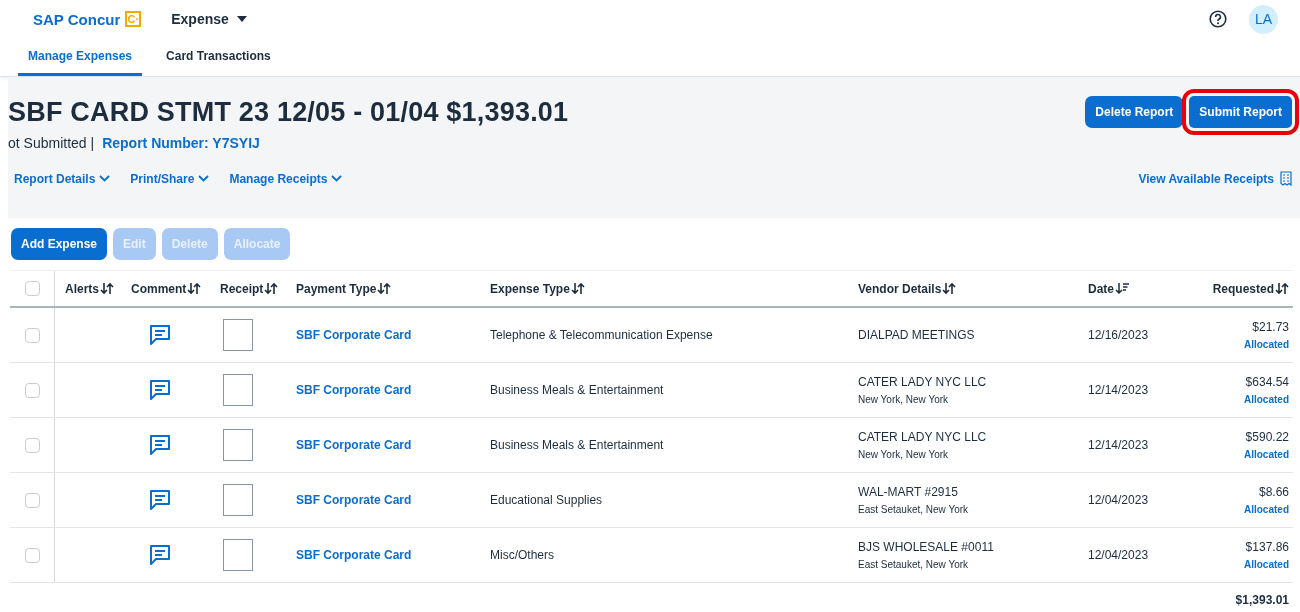  What do you see at coordinates (1262, 600) in the screenshot?
I see `report-total: $1,393.01` at bounding box center [1262, 600].